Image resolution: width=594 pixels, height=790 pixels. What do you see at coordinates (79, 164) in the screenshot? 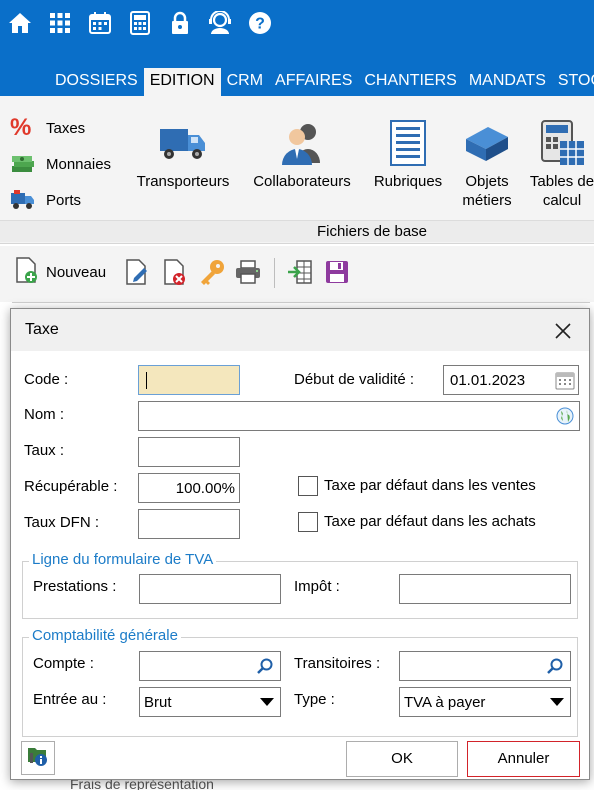
I see `ribbon-item-label: Monnaies` at bounding box center [79, 164].